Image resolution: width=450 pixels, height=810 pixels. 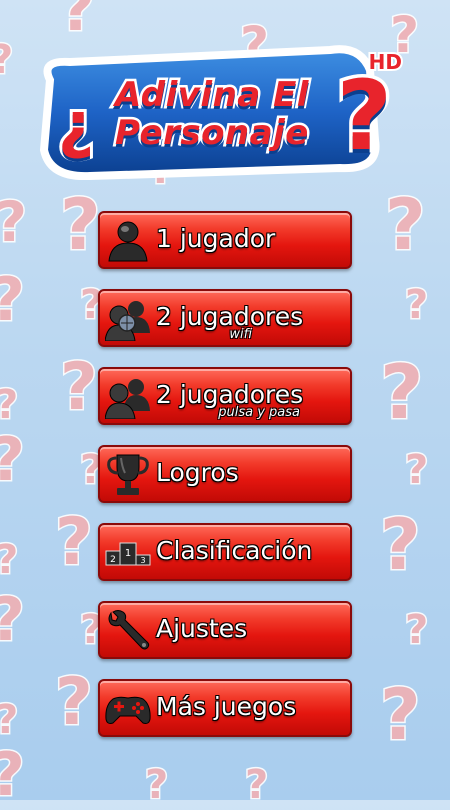 What do you see at coordinates (128, 631) in the screenshot?
I see `wrench-icon` at bounding box center [128, 631].